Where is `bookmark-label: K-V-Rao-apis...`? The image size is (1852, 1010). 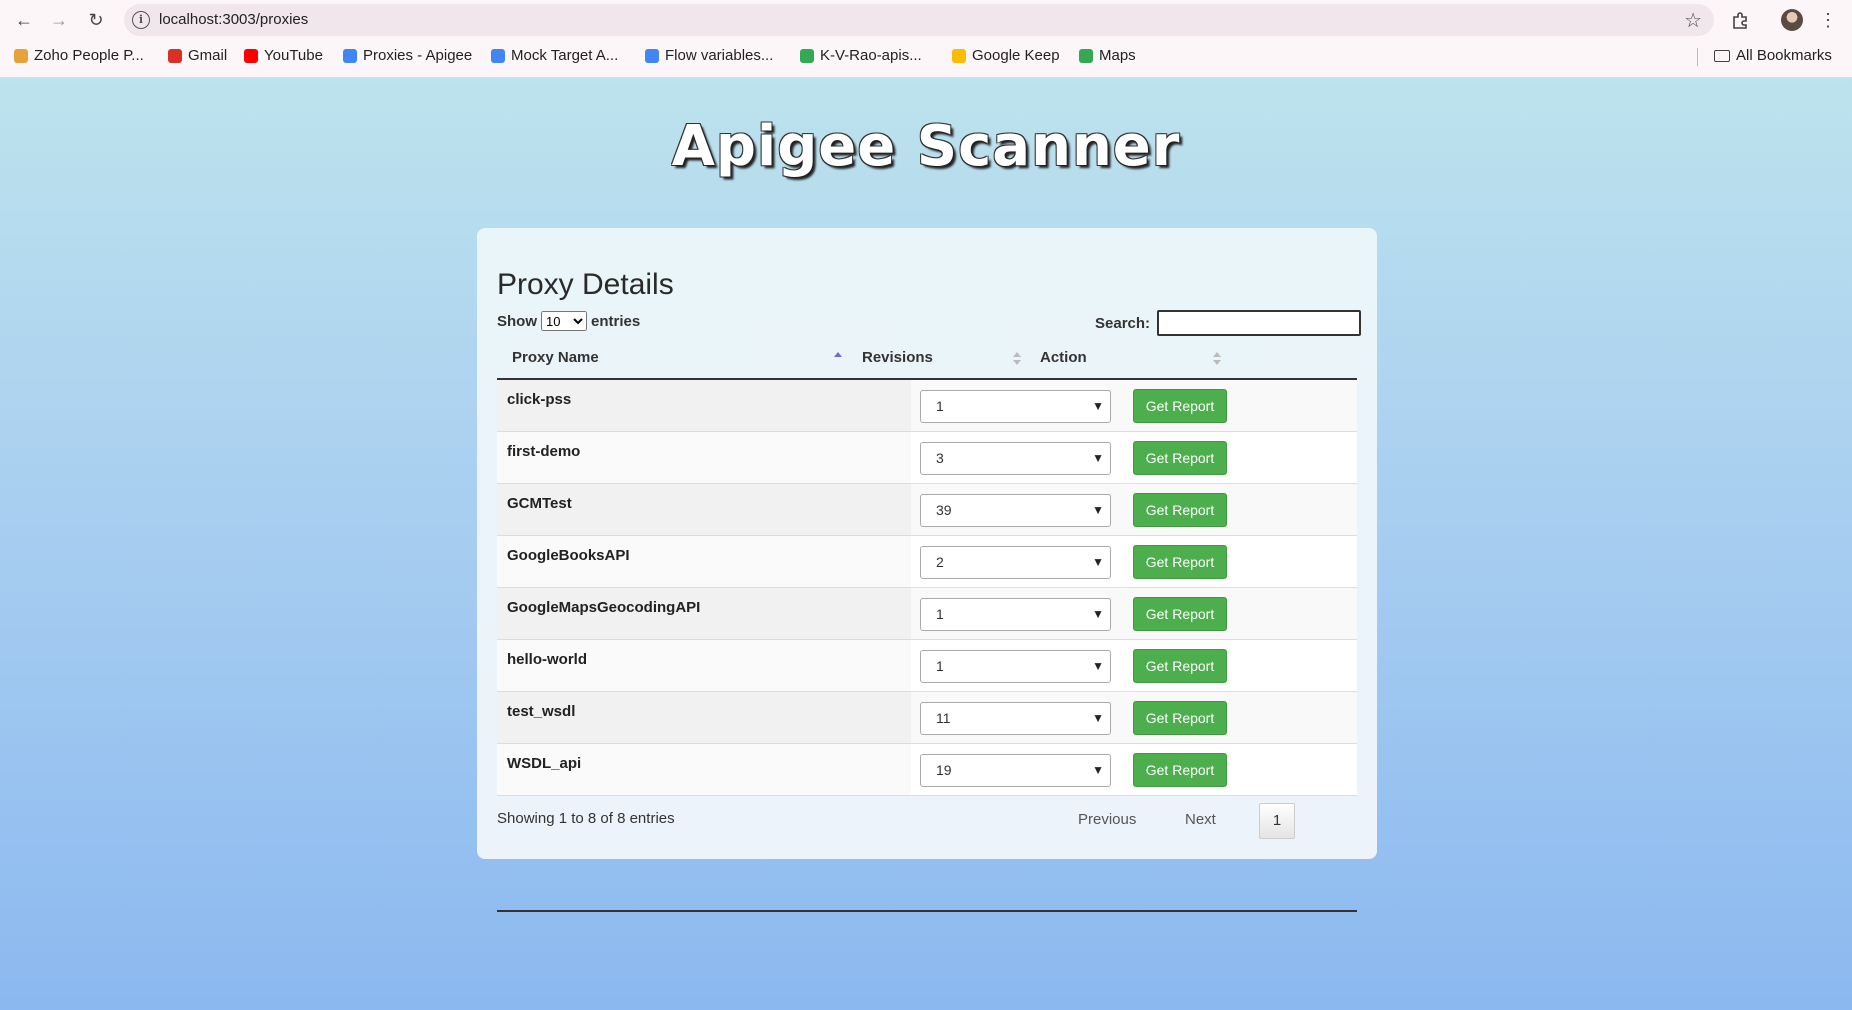 bookmark-label: K-V-Rao-apis... is located at coordinates (871, 55).